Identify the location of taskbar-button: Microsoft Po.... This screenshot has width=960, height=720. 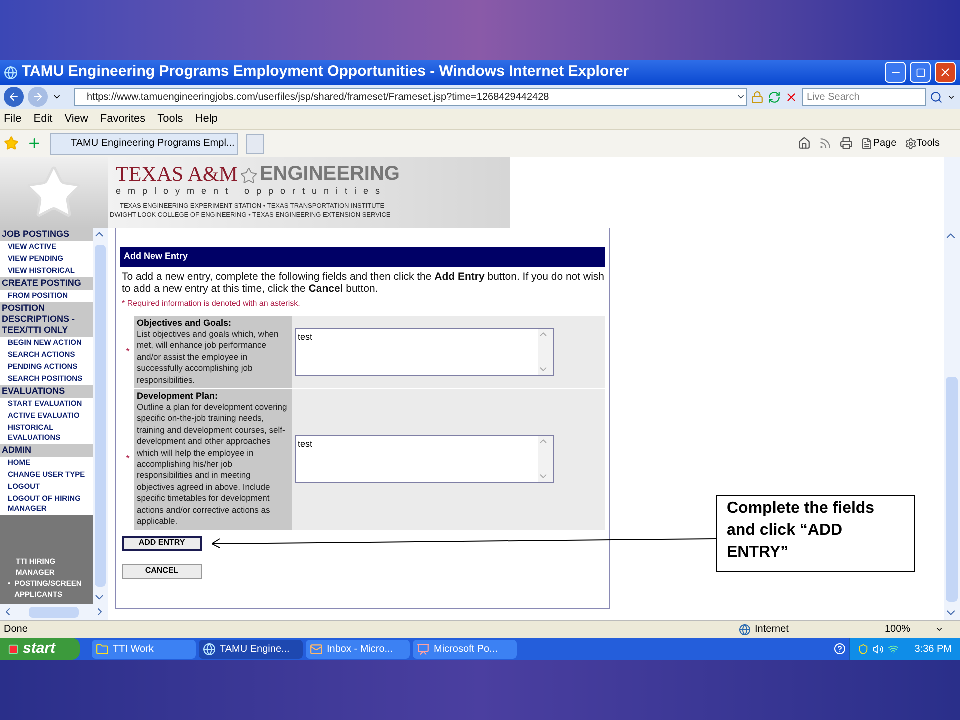
(465, 649).